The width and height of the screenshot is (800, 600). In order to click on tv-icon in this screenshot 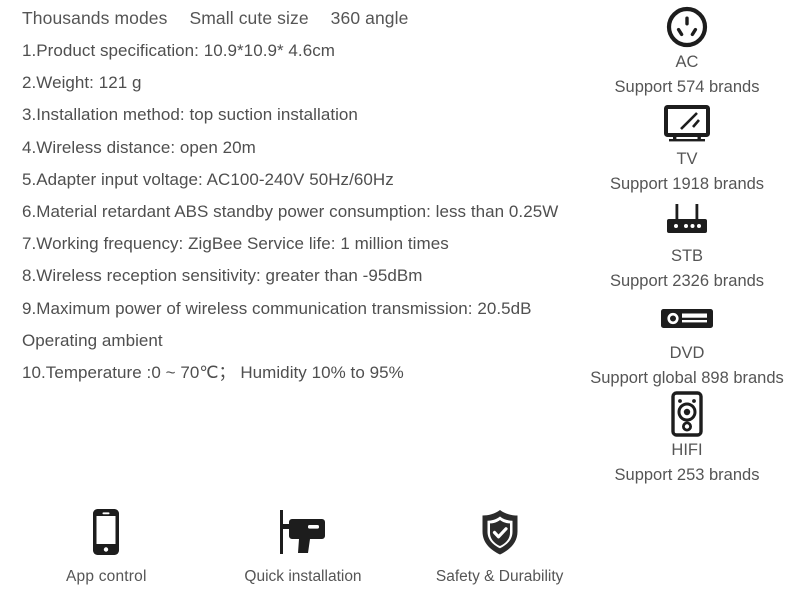, I will do `click(687, 124)`.